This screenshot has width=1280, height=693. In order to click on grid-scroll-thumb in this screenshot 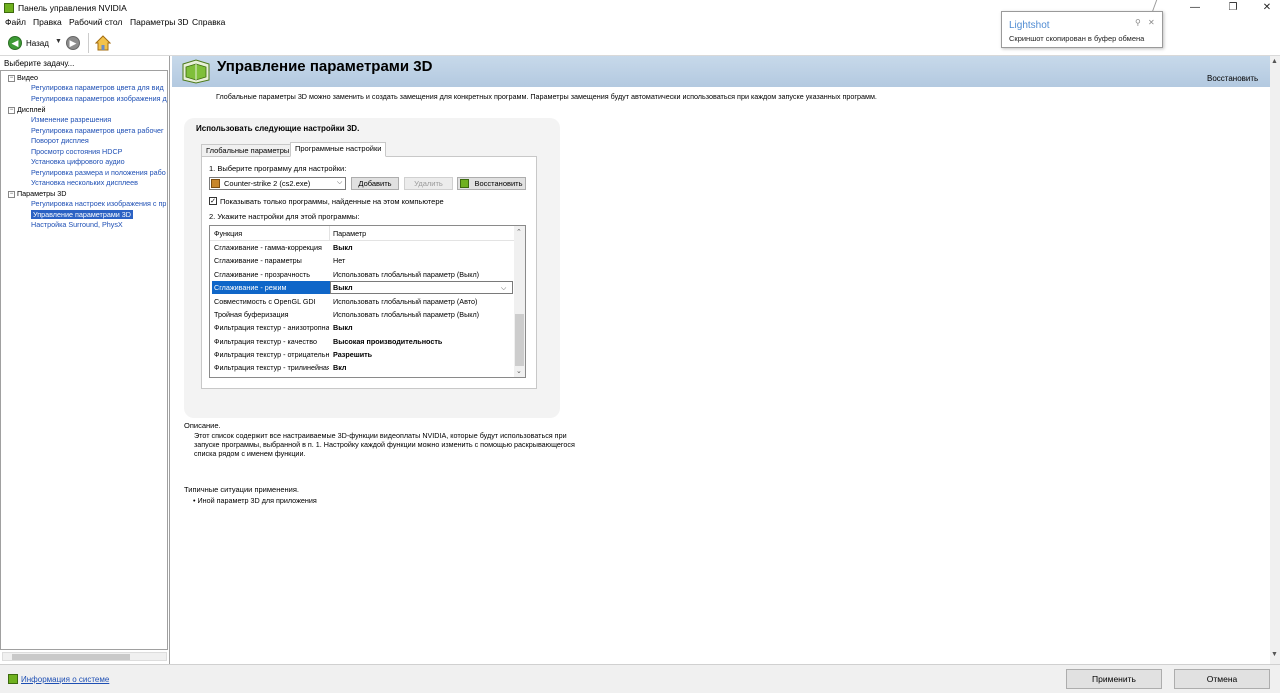, I will do `click(519, 340)`.